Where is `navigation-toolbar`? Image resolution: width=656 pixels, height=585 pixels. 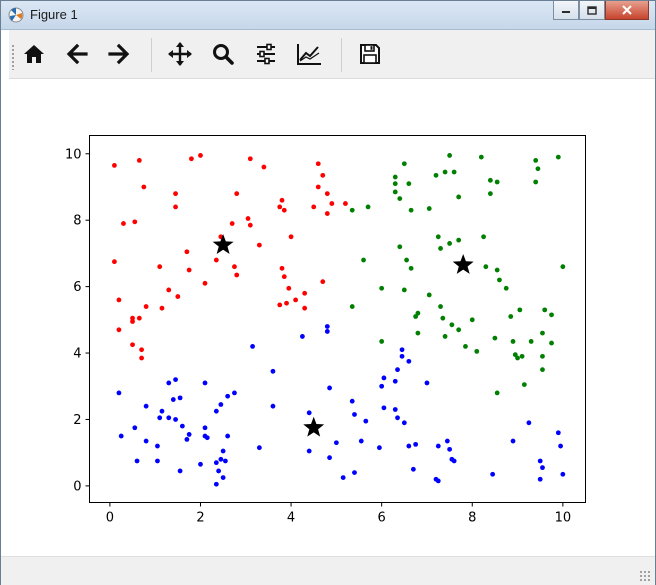 navigation-toolbar is located at coordinates (328, 54).